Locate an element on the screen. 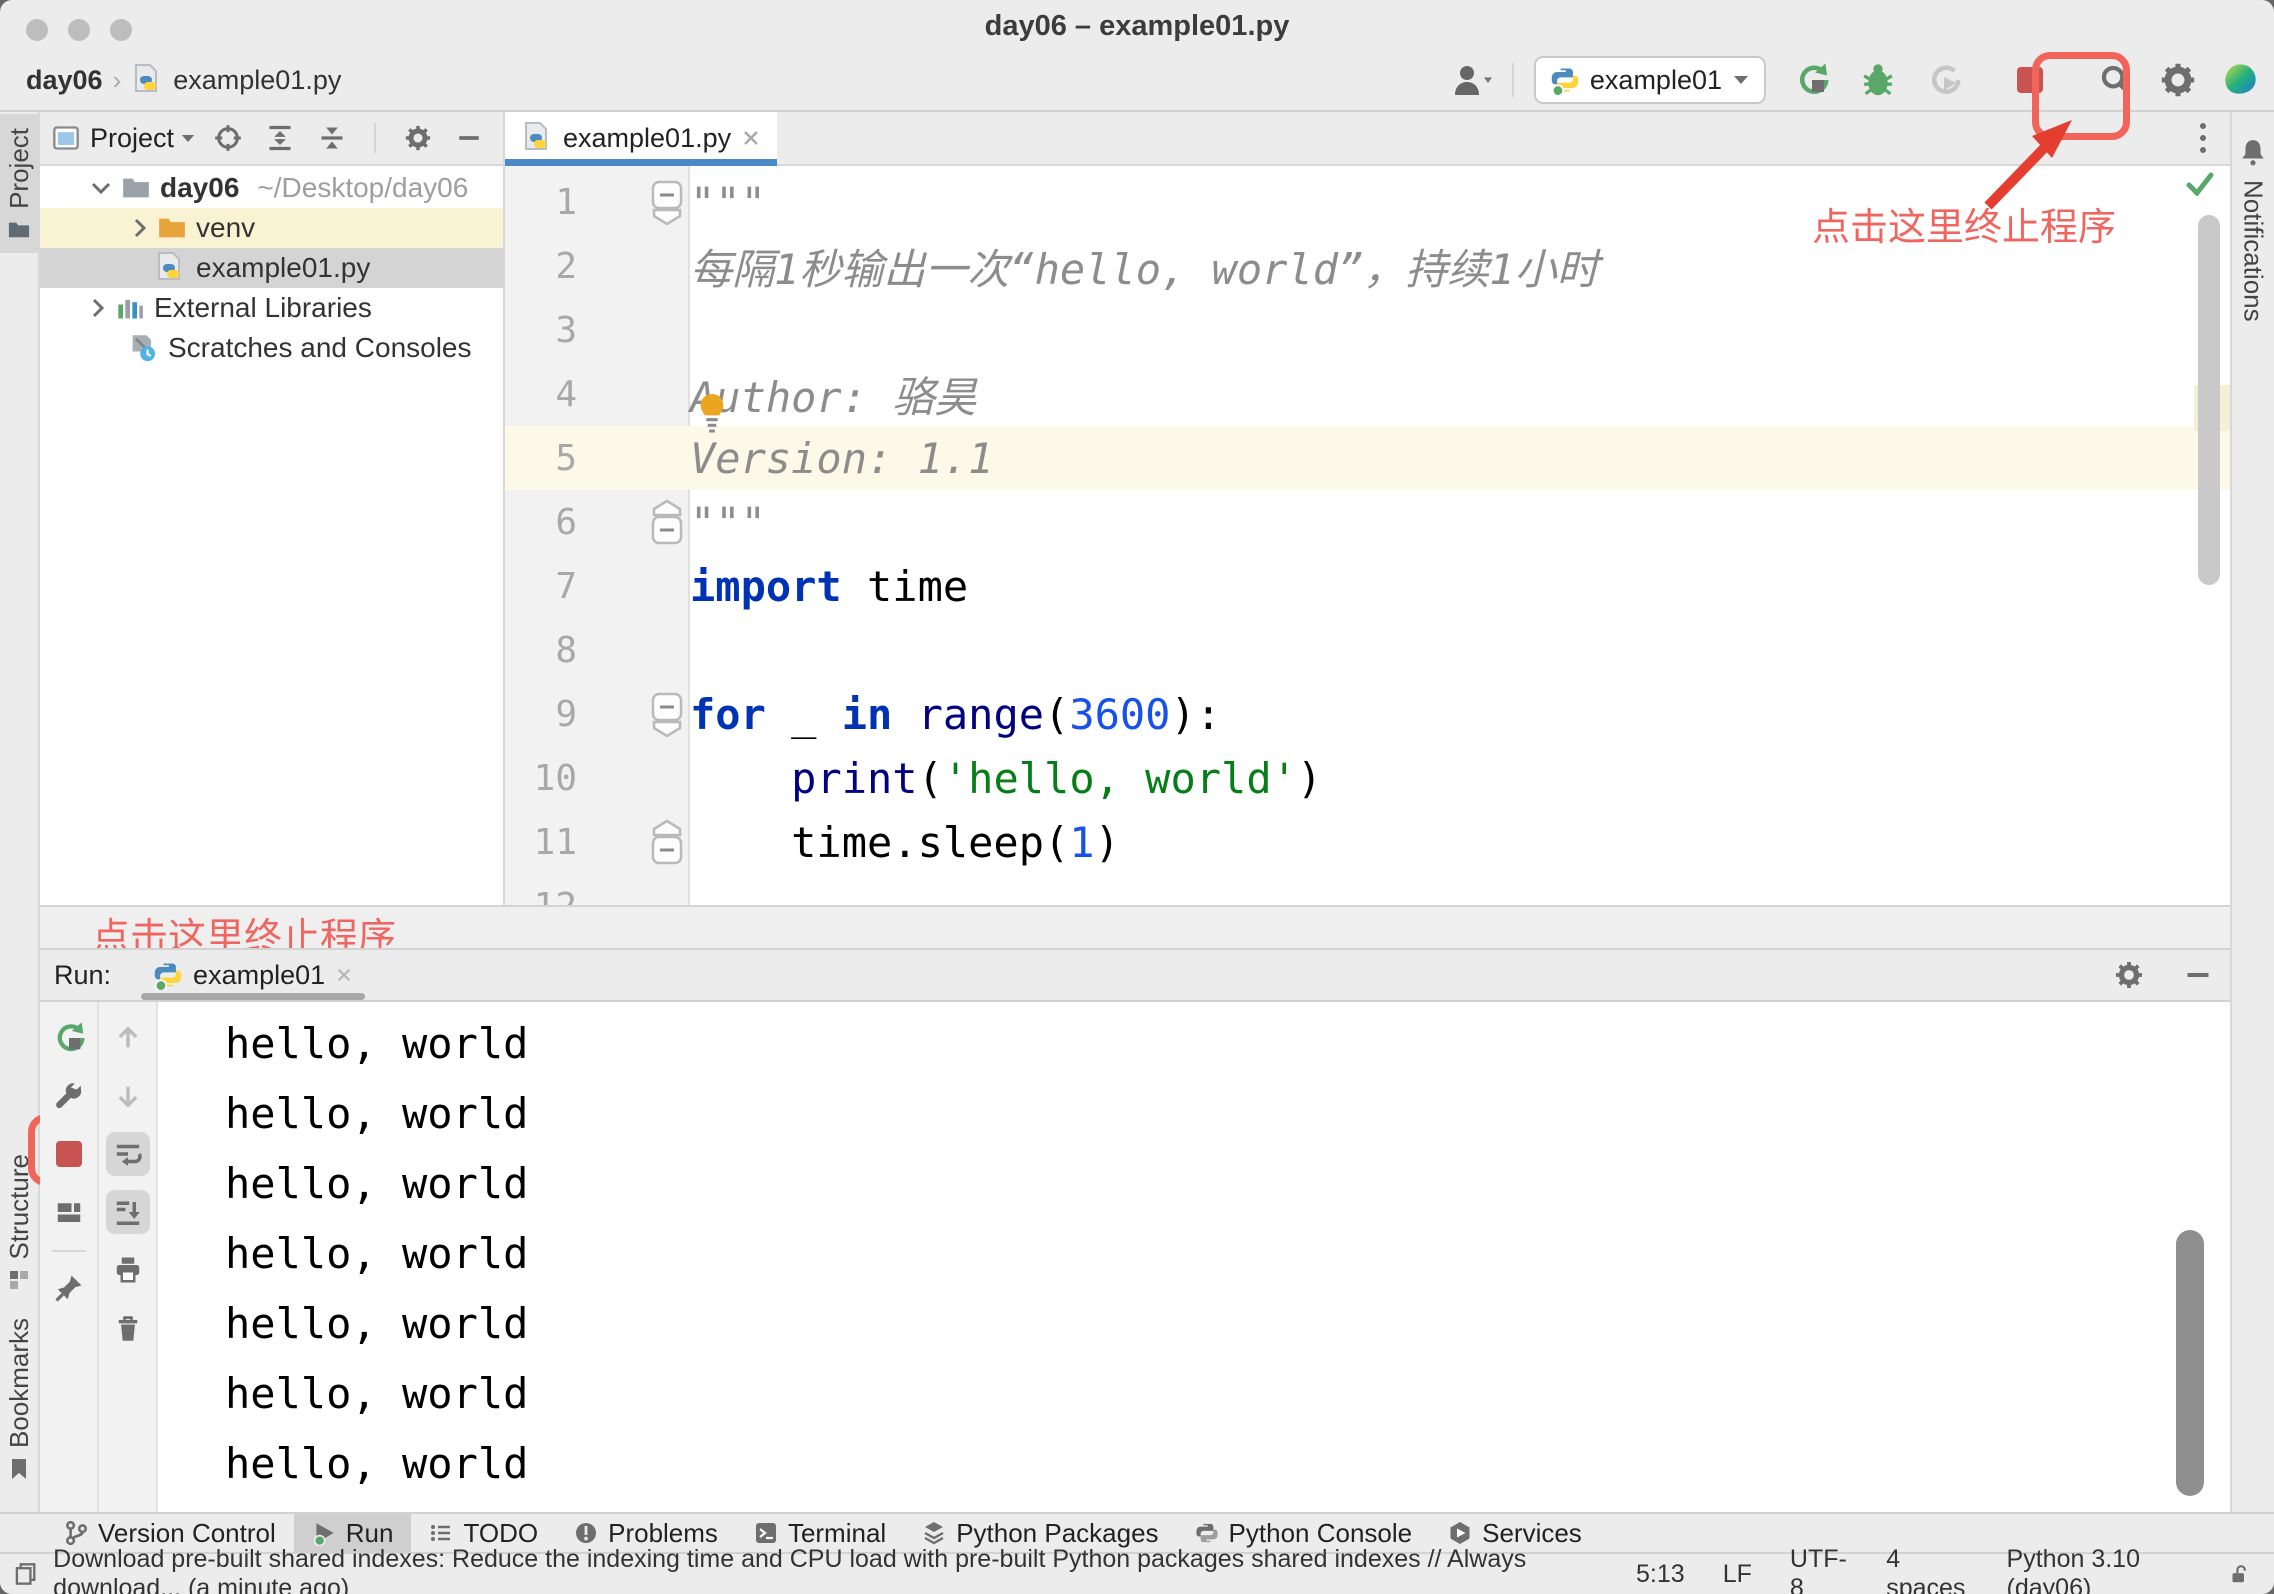 The height and width of the screenshot is (1594, 2274). debug-button is located at coordinates (1878, 80).